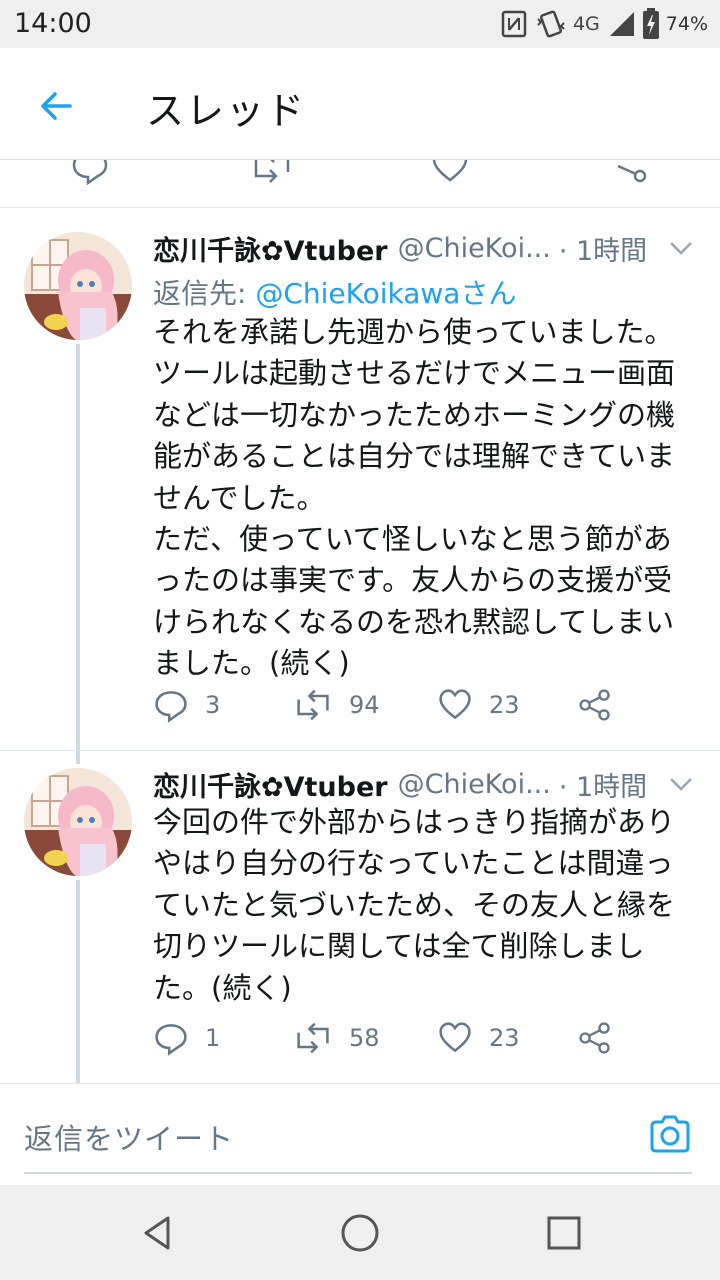 This screenshot has height=1280, width=720. I want to click on tweet-text-line: せんでした。, so click(239, 497).